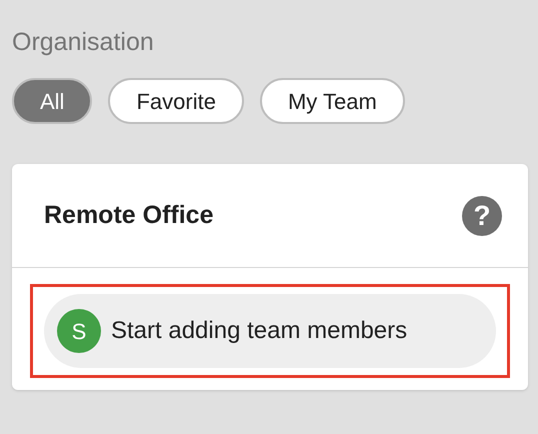 The width and height of the screenshot is (538, 434). What do you see at coordinates (259, 331) in the screenshot?
I see `member-label: Start adding team members` at bounding box center [259, 331].